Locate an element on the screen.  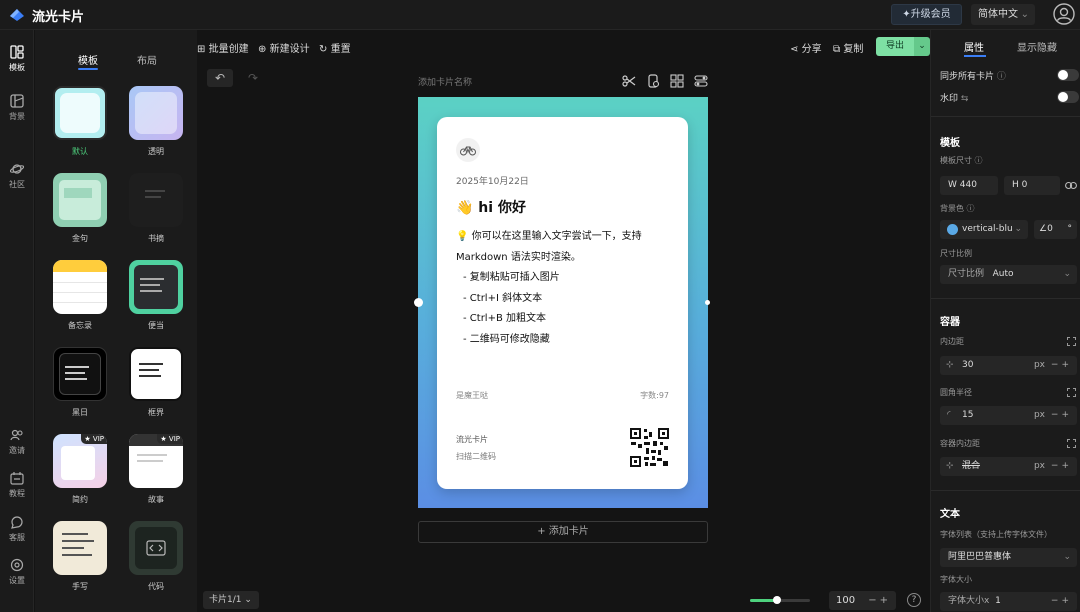
color-swatch is located at coordinates (952, 229).